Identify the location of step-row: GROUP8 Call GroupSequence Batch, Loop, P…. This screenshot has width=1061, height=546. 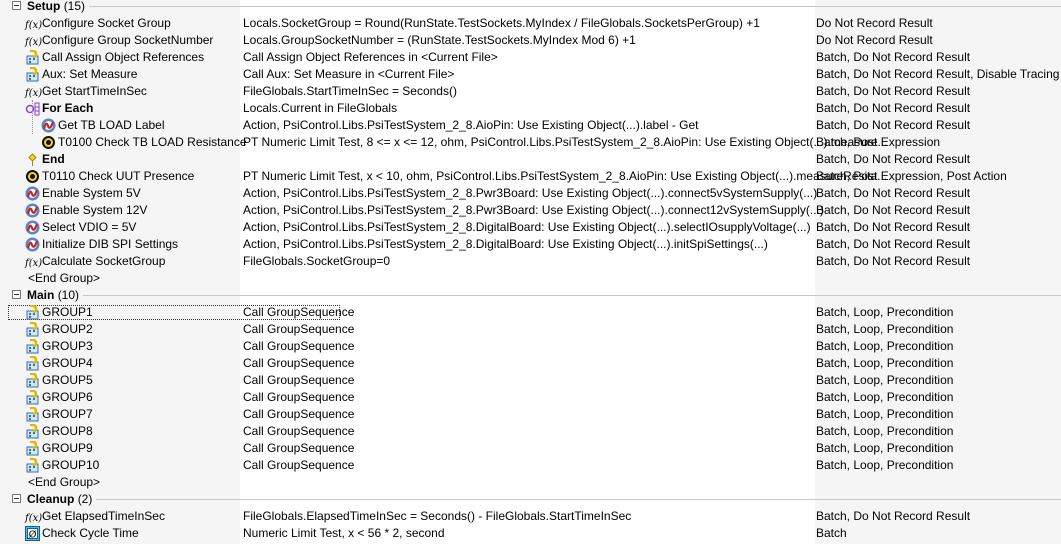
(530, 431).